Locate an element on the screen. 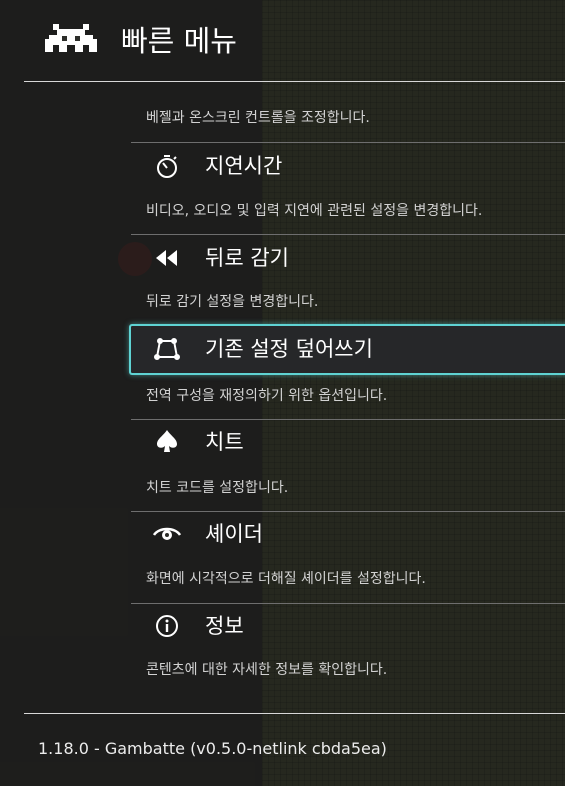  page-title: 빠른 메뉴 is located at coordinates (179, 41).